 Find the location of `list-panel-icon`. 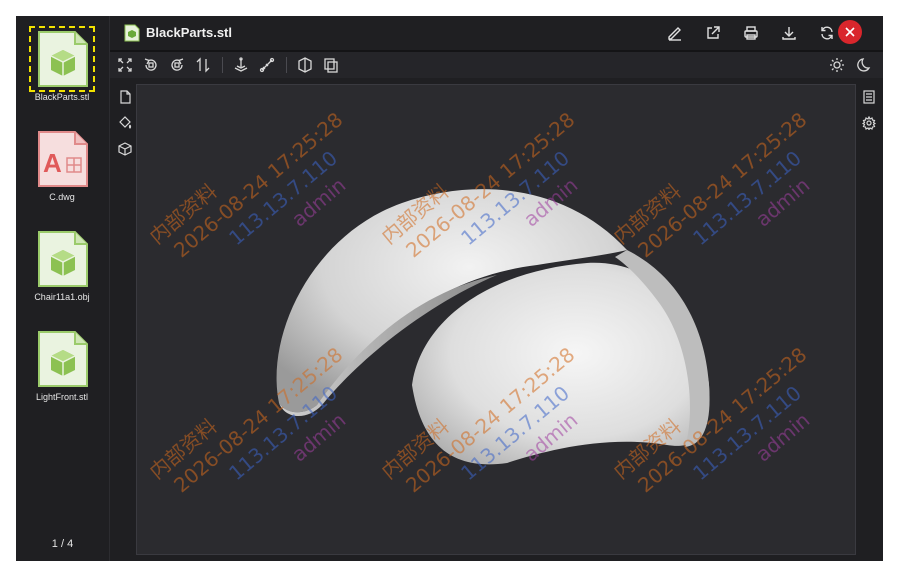

list-panel-icon is located at coordinates (869, 97).